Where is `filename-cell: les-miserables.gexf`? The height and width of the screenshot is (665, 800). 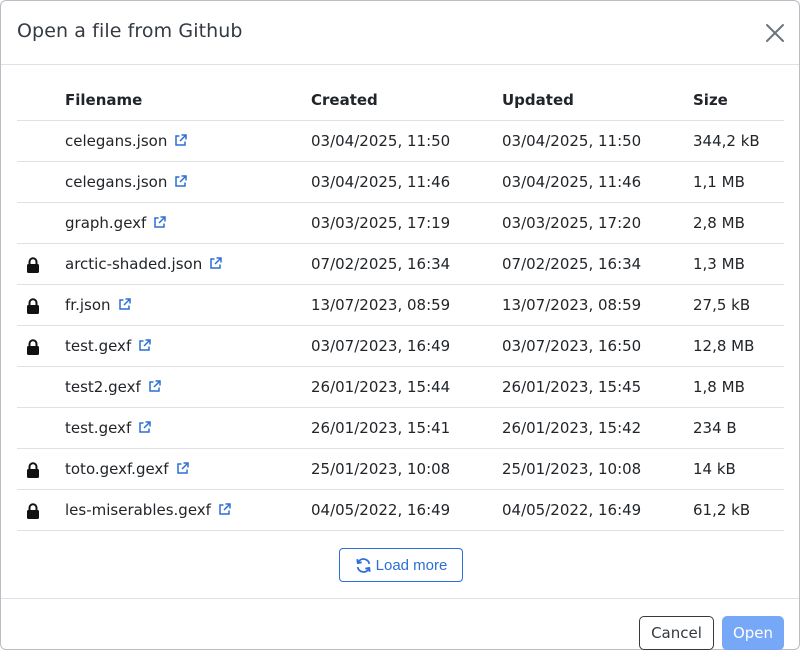
filename-cell: les-miserables.gexf is located at coordinates (148, 510).